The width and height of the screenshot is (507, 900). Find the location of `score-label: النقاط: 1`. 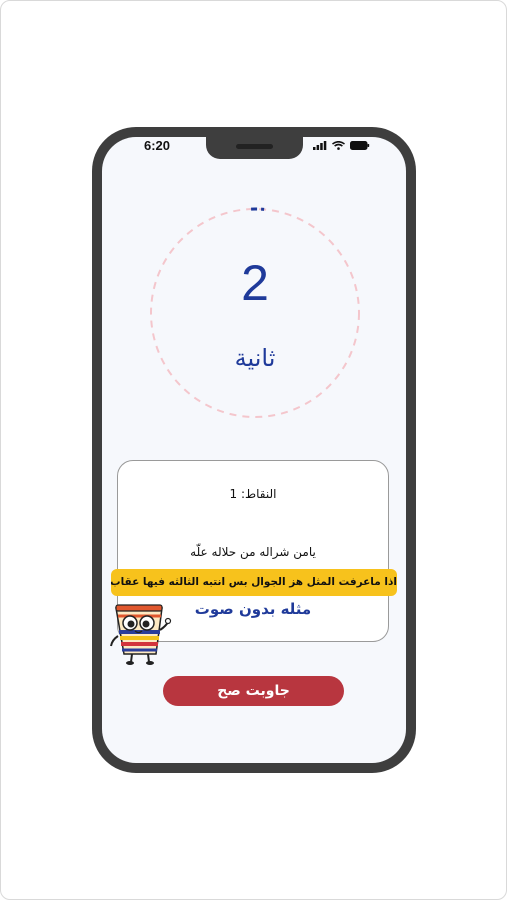

score-label: النقاط: 1 is located at coordinates (253, 494).